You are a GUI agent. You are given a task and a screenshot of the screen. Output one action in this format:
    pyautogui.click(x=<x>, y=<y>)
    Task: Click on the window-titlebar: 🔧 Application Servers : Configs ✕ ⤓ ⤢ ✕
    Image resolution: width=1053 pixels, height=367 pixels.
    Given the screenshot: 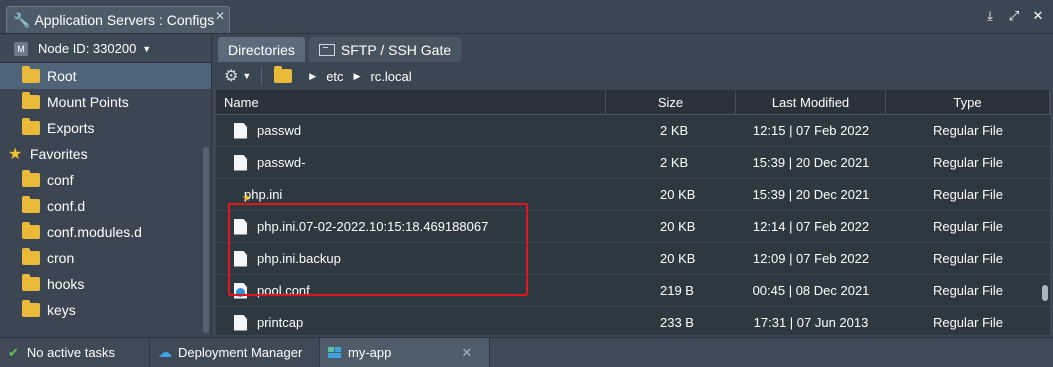 What is the action you would take?
    pyautogui.click(x=526, y=17)
    